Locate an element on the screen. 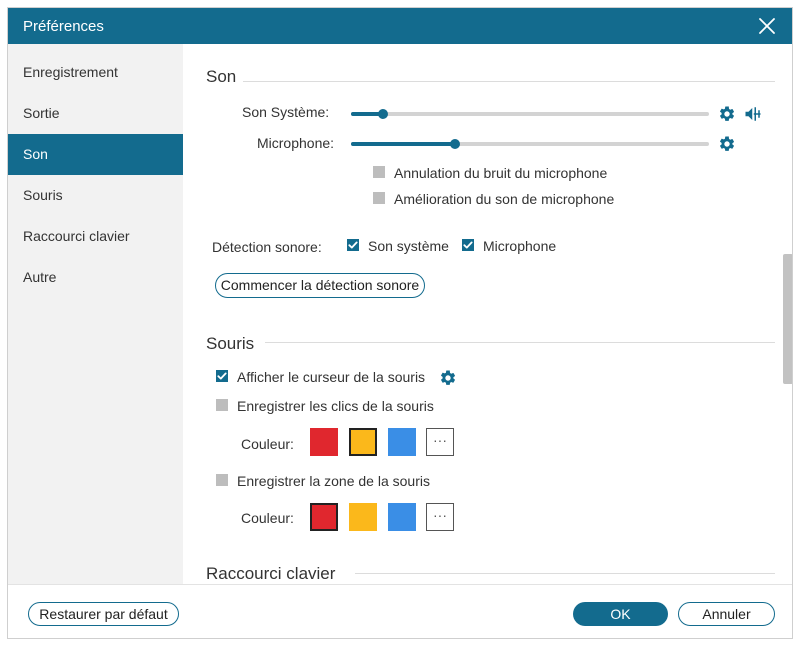 The image size is (800, 646). volume-icon is located at coordinates (753, 114).